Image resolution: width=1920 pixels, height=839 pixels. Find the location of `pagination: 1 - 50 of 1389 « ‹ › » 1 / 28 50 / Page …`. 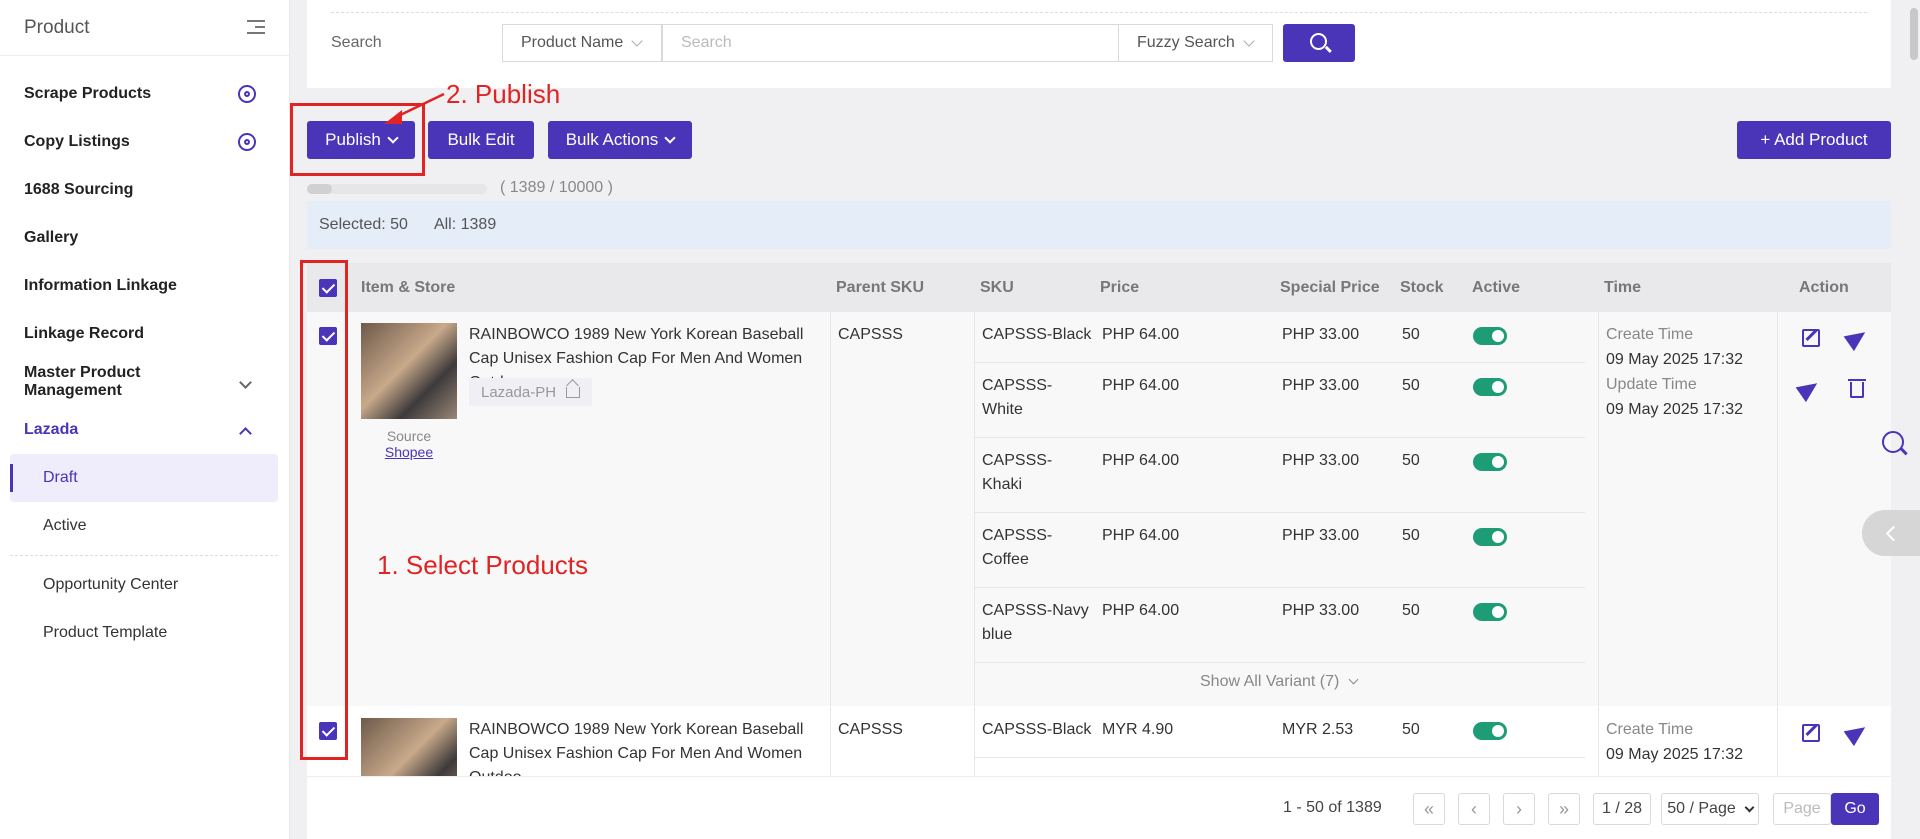

pagination: 1 - 50 of 1389 « ‹ › » 1 / 28 50 / Page … is located at coordinates (1099, 807).